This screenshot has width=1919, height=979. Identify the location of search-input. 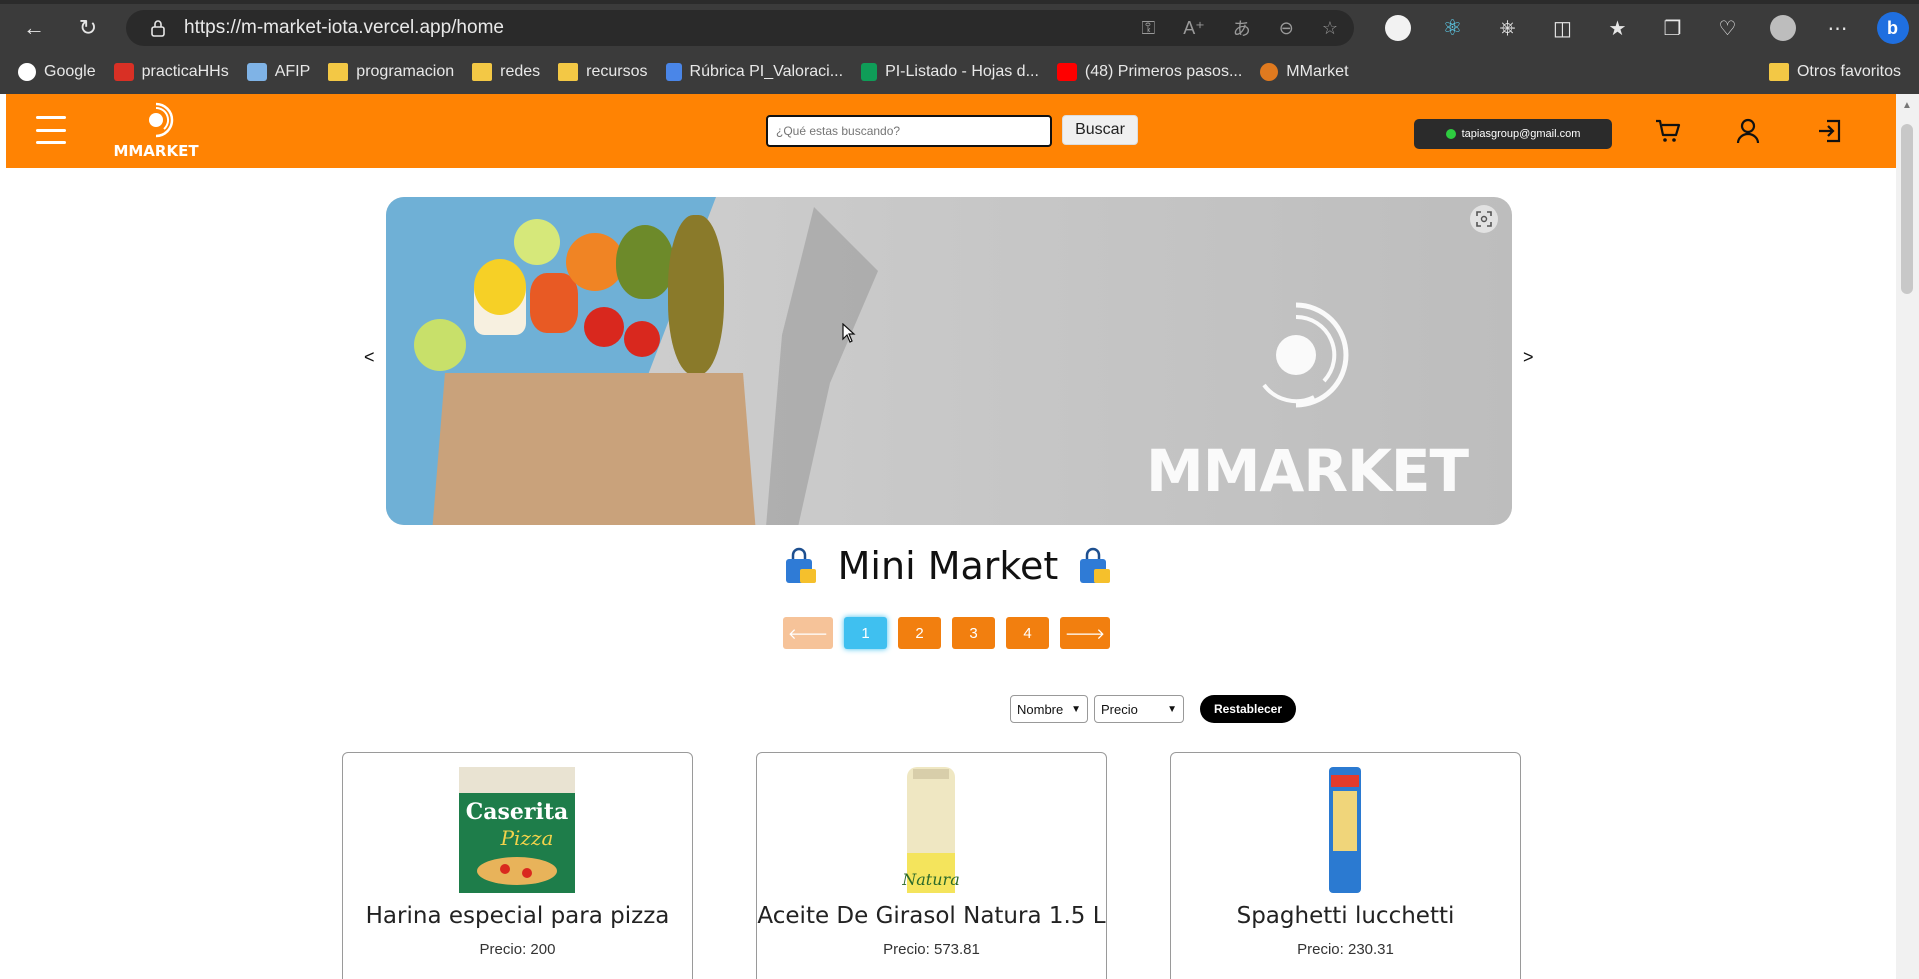
(909, 131).